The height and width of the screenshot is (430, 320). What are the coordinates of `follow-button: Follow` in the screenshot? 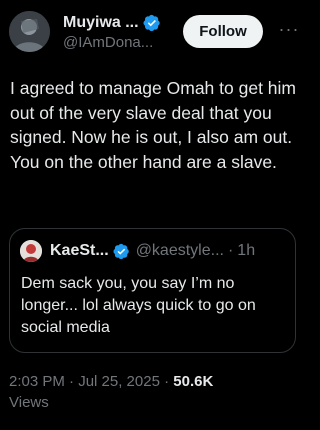 It's located at (223, 31).